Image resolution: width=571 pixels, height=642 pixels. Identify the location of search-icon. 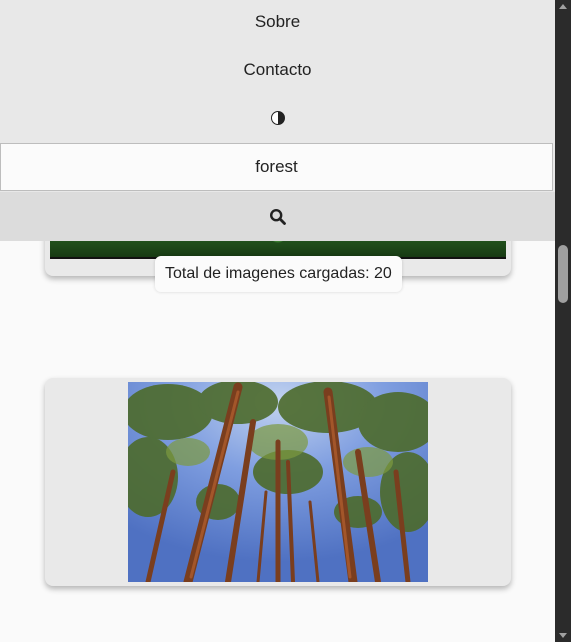
(277, 216).